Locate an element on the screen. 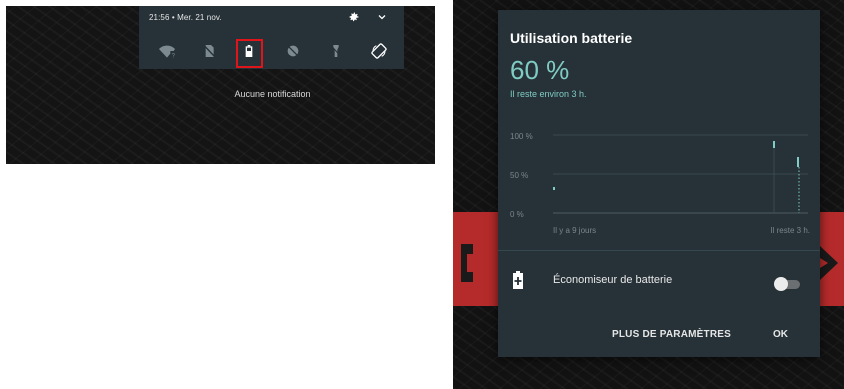  battery-percent: 60 % is located at coordinates (540, 70).